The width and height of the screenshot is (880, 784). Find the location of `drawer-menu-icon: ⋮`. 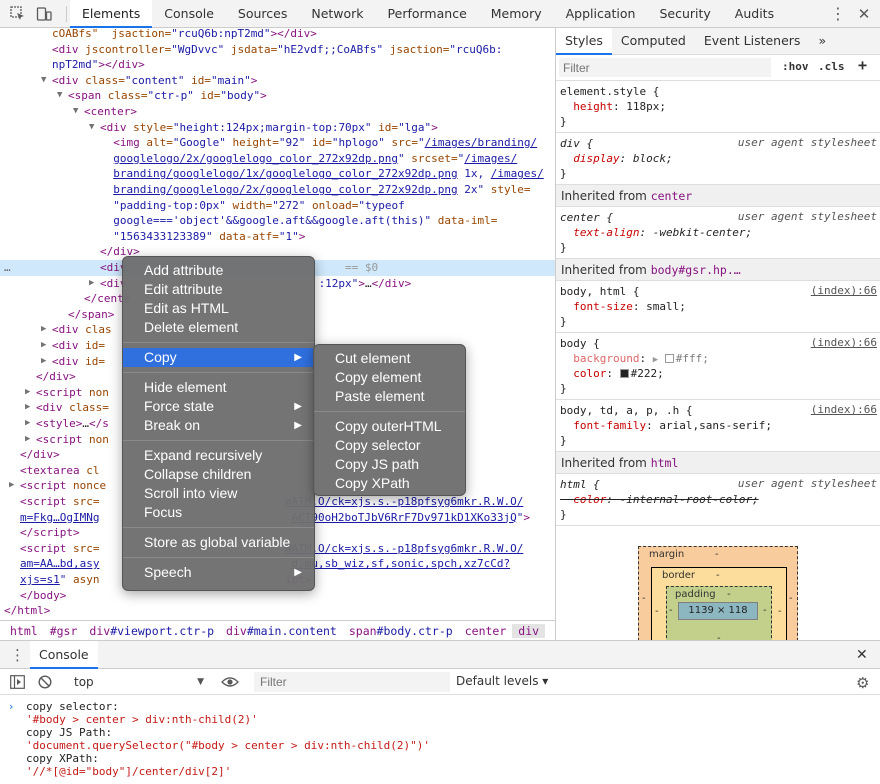

drawer-menu-icon: ⋮ is located at coordinates (17, 655).